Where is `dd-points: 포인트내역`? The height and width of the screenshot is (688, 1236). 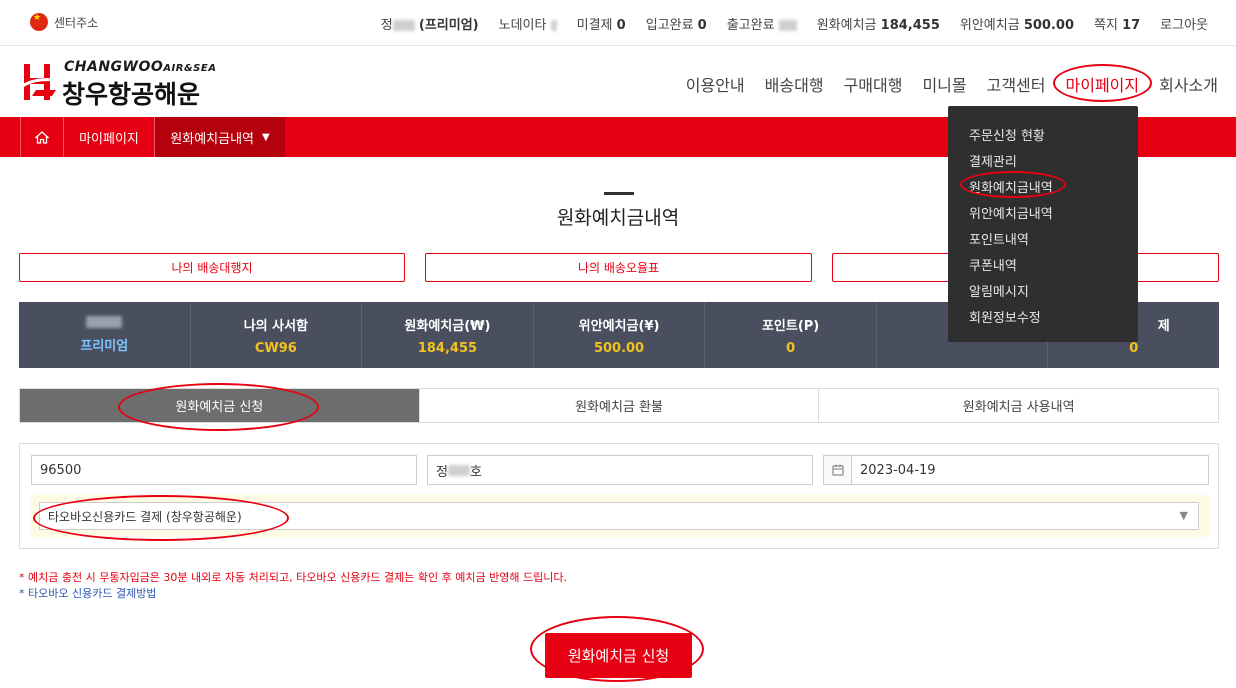 dd-points: 포인트내역 is located at coordinates (1043, 241).